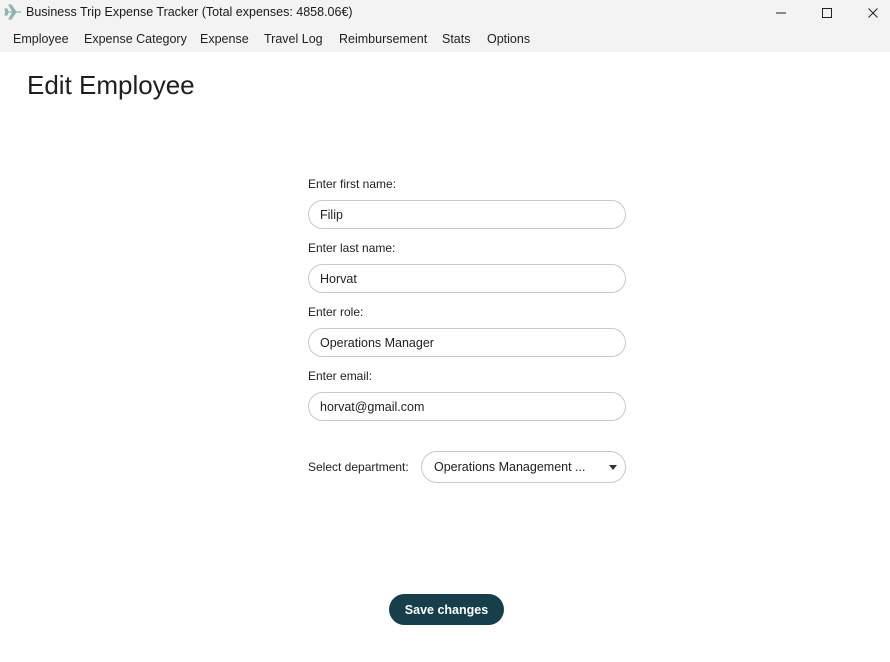 The width and height of the screenshot is (890, 662). Describe the element at coordinates (467, 342) in the screenshot. I see `role-input` at that location.